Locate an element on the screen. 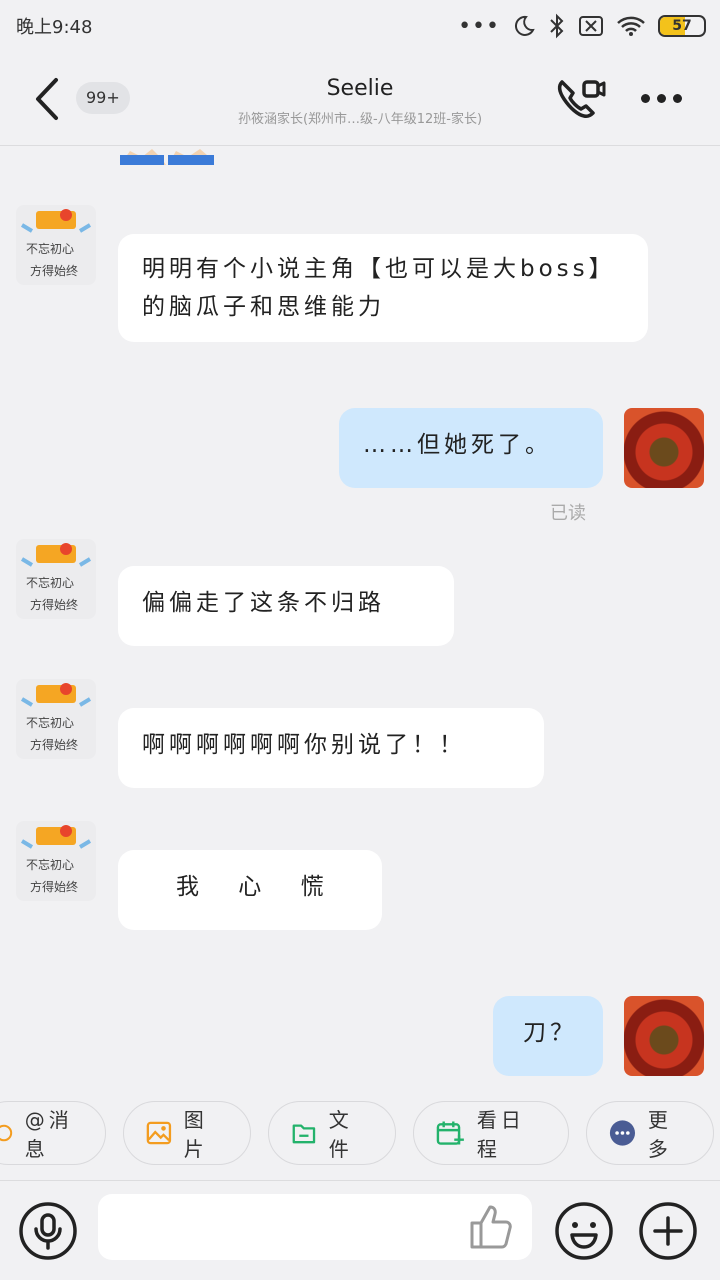 This screenshot has width=720, height=1280. chat-header: 99+ Seelie 孙筱涵家长(郑州市…级-八年级12班-家长) is located at coordinates (360, 99).